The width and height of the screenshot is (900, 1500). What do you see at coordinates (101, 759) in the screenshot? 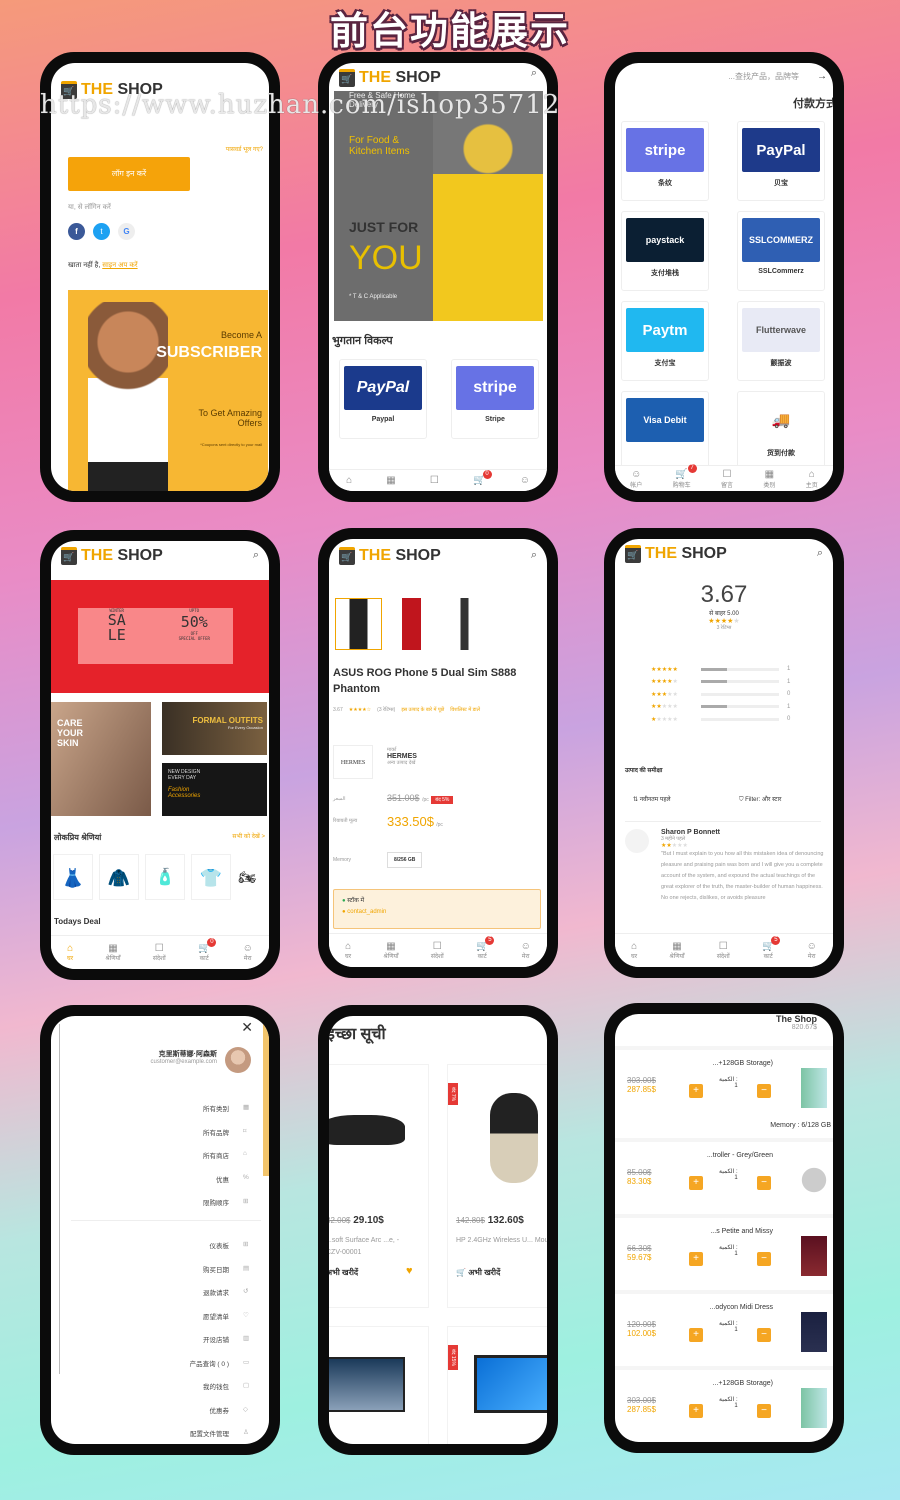
I see `skin-care-banner: CARE YOUR SKIN` at bounding box center [101, 759].